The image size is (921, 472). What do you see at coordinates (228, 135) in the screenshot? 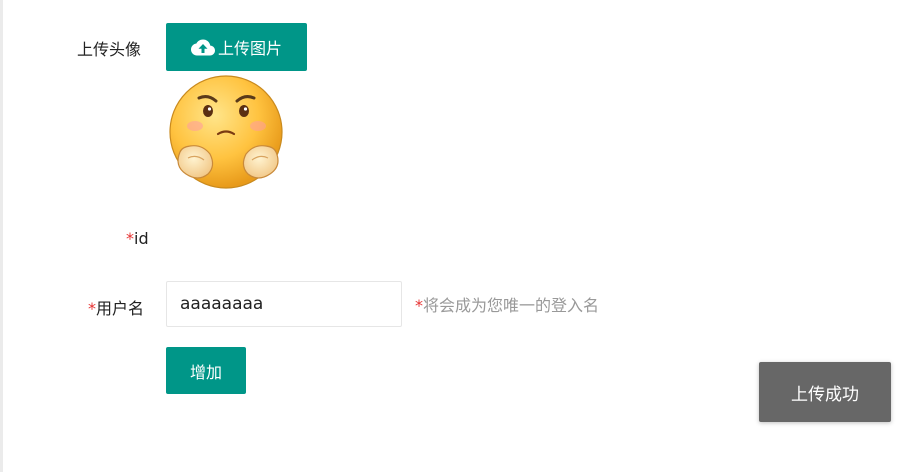
I see `avatar-image` at bounding box center [228, 135].